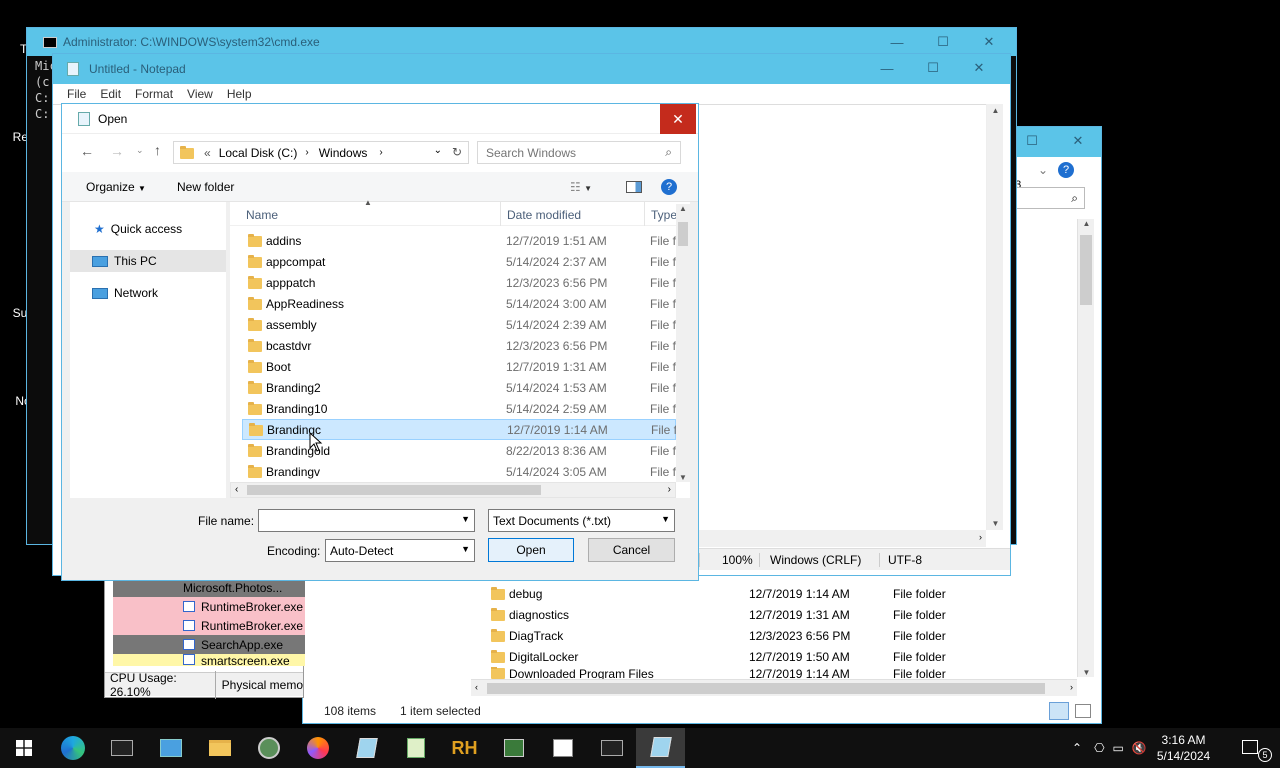  What do you see at coordinates (457, 152) in the screenshot?
I see `refresh-icon: ↻` at bounding box center [457, 152].